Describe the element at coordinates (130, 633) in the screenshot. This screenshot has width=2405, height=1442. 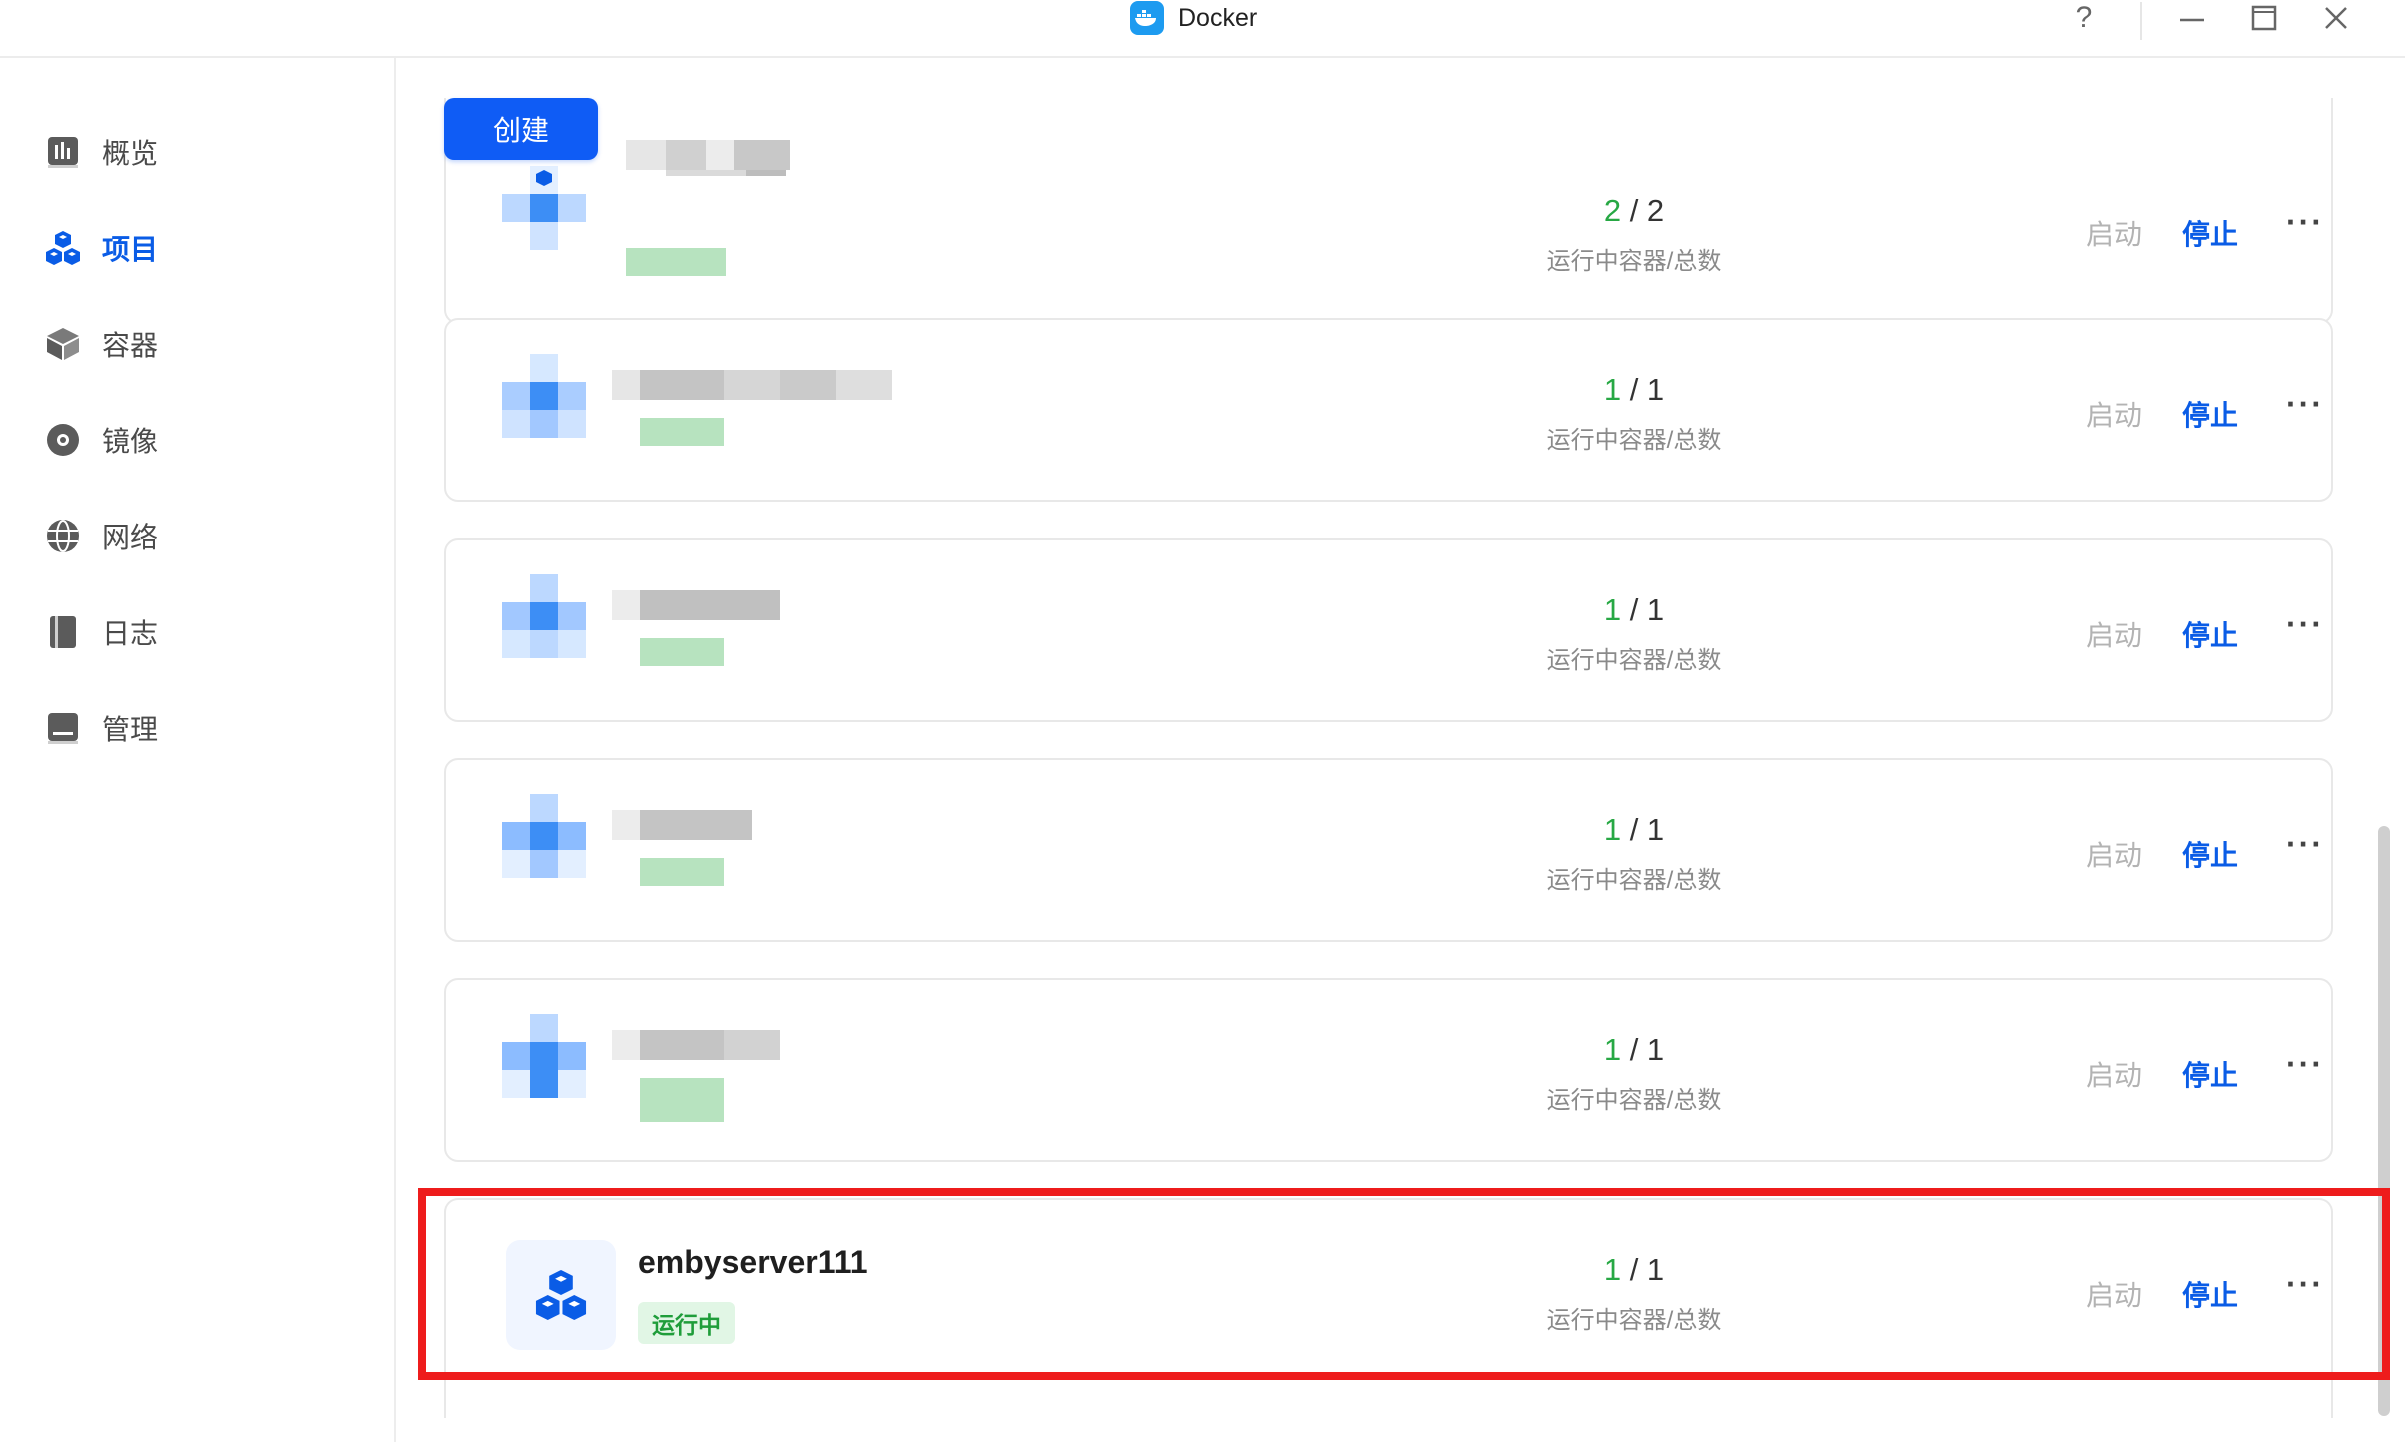
I see `sidebar-item-label: 日志` at that location.